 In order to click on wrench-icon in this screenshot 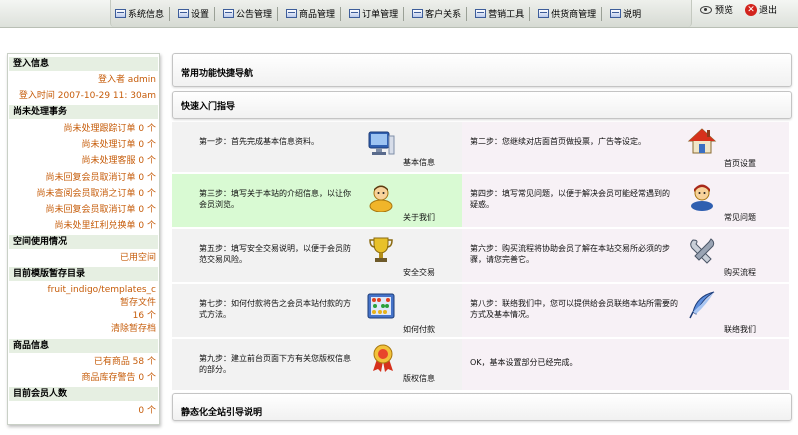, I will do `click(702, 251)`.